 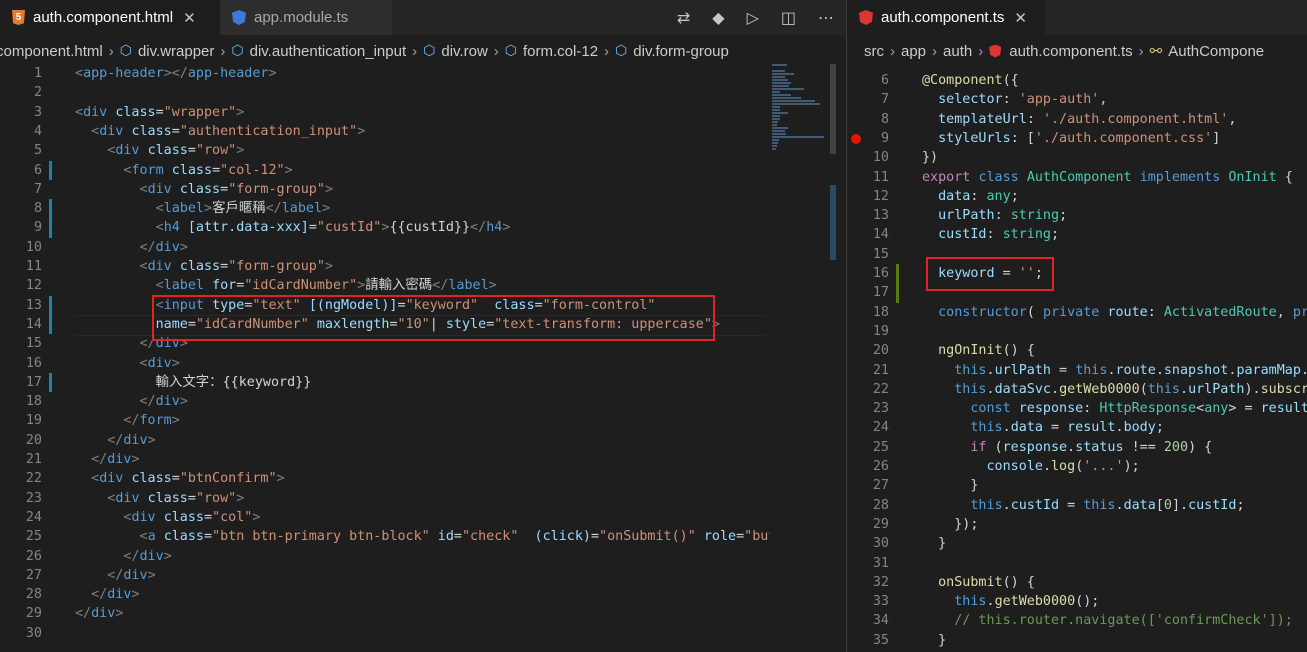 I want to click on tab-app-module-ts: app.module.ts, so click(x=306, y=17).